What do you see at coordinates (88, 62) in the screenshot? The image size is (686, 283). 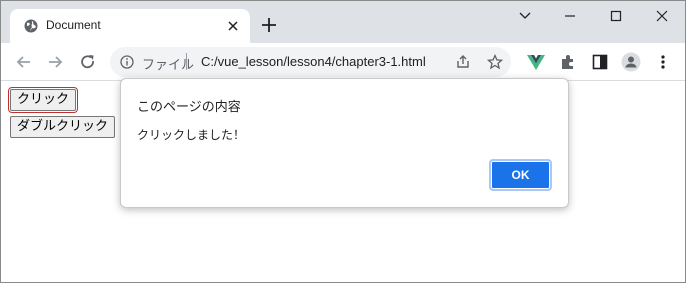 I see `reload-icon` at bounding box center [88, 62].